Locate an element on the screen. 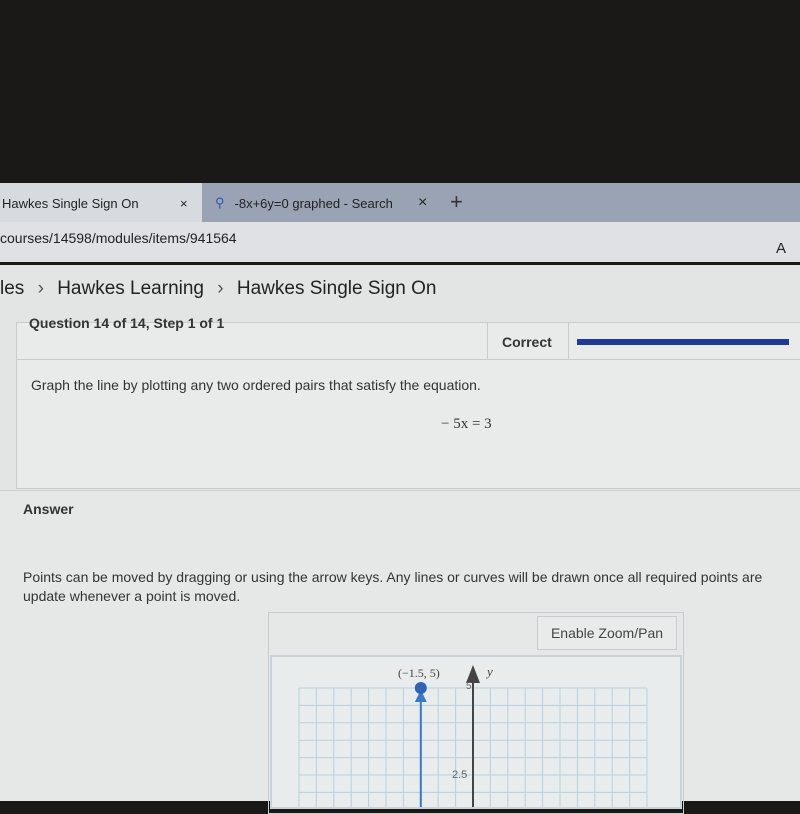 The image size is (800, 814). tab-search: ⚲ -8x+6y=0 graphed - Search × is located at coordinates (323, 203).